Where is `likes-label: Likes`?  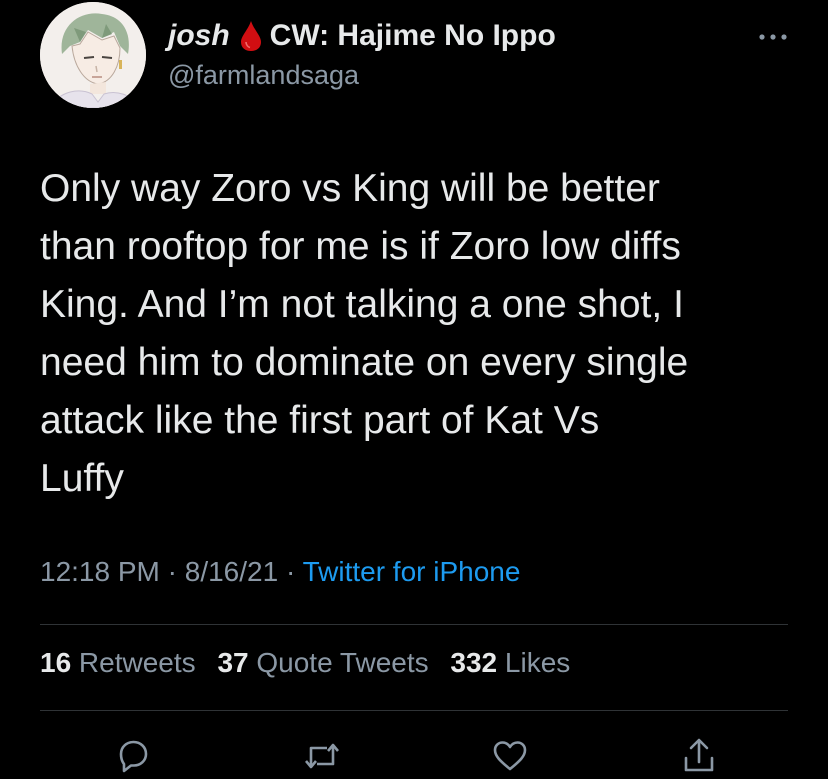
likes-label: Likes is located at coordinates (534, 662).